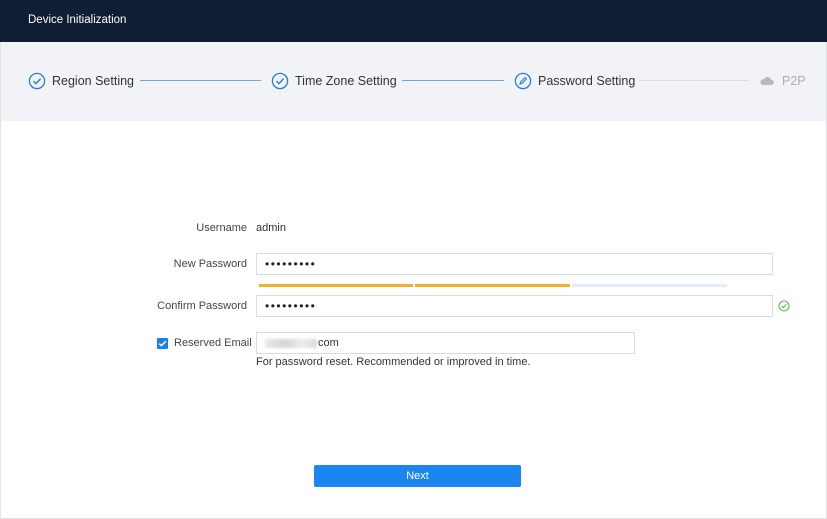 This screenshot has width=827, height=519. I want to click on step-time-zone-setting: Time Zone Setting, so click(334, 81).